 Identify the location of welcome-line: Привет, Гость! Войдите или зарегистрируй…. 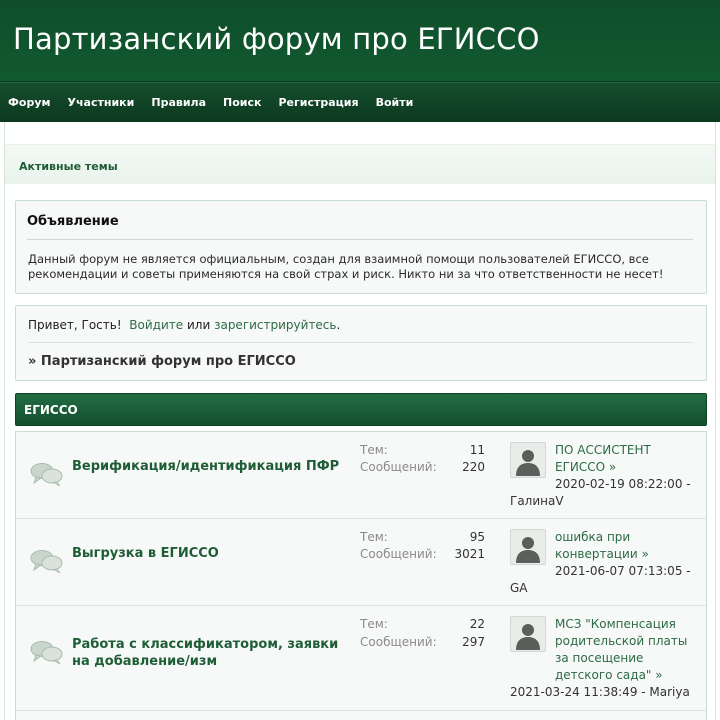
(184, 325).